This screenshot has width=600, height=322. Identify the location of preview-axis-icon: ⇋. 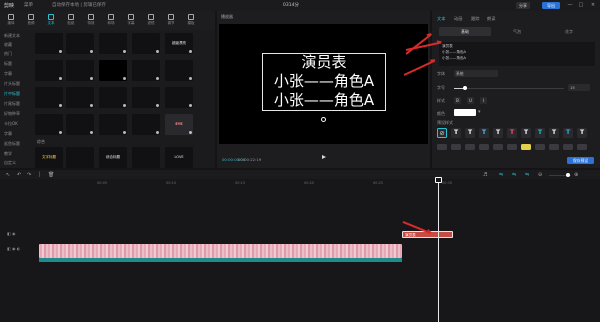
(527, 175).